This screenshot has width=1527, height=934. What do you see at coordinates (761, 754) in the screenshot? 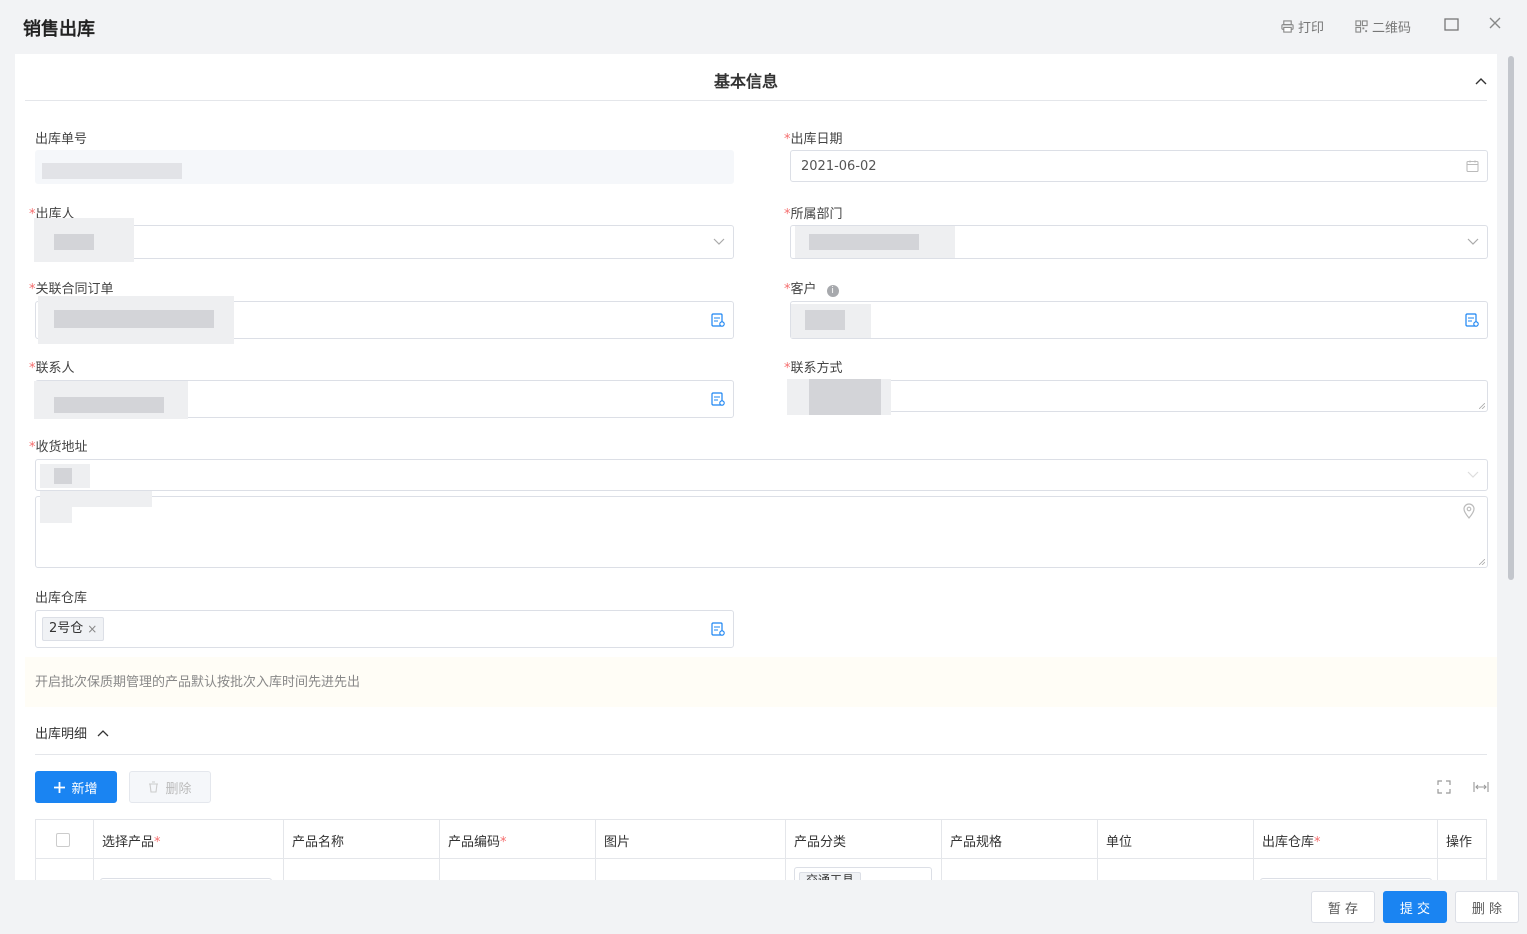
I see `detail-divider` at bounding box center [761, 754].